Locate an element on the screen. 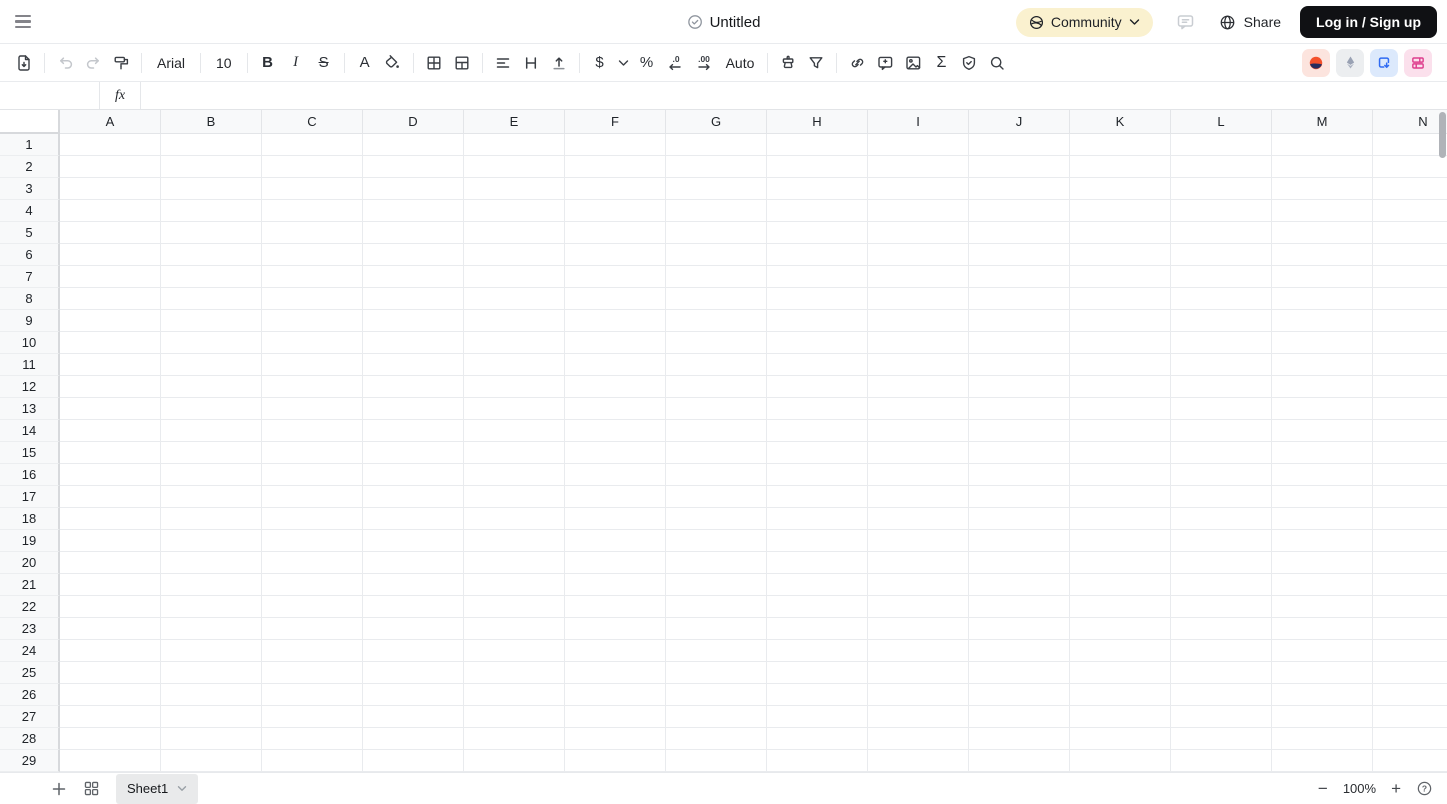 This screenshot has width=1447, height=804. cell-I25 is located at coordinates (918, 673).